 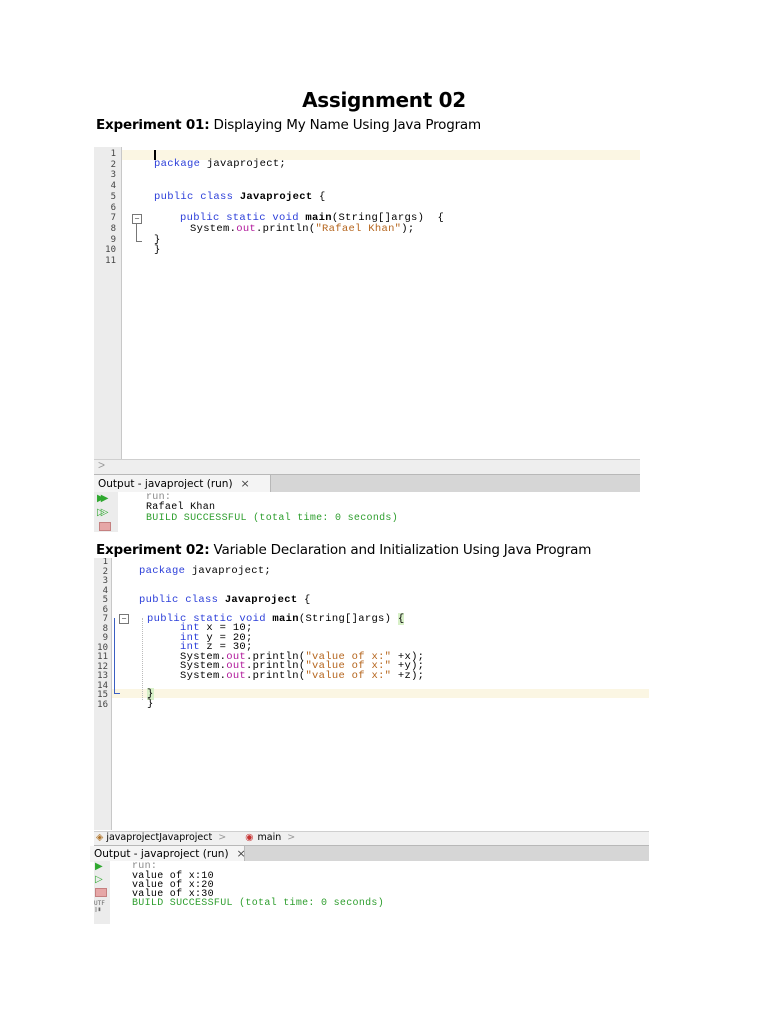 I want to click on document-title: Assignment 02, so click(x=384, y=100).